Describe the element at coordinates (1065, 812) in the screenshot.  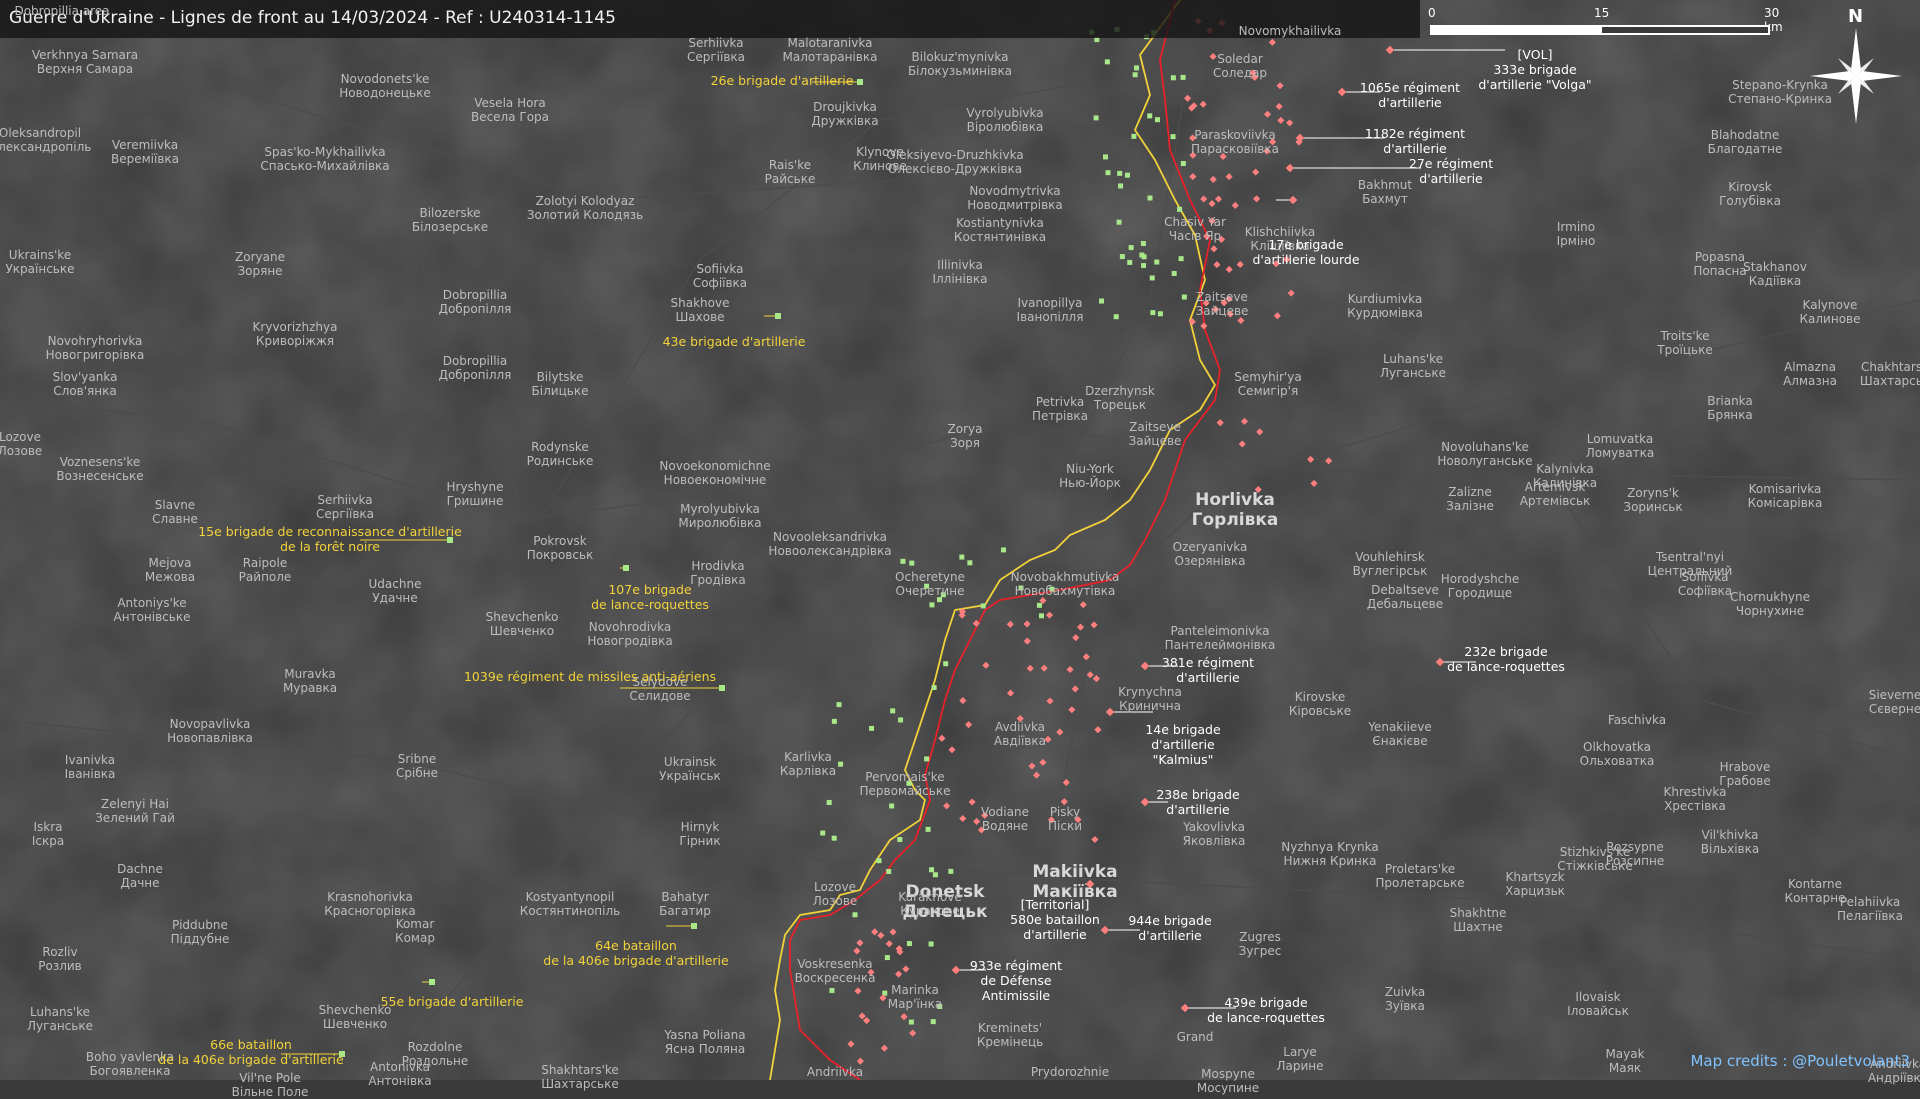
I see `town-name: Pisky` at that location.